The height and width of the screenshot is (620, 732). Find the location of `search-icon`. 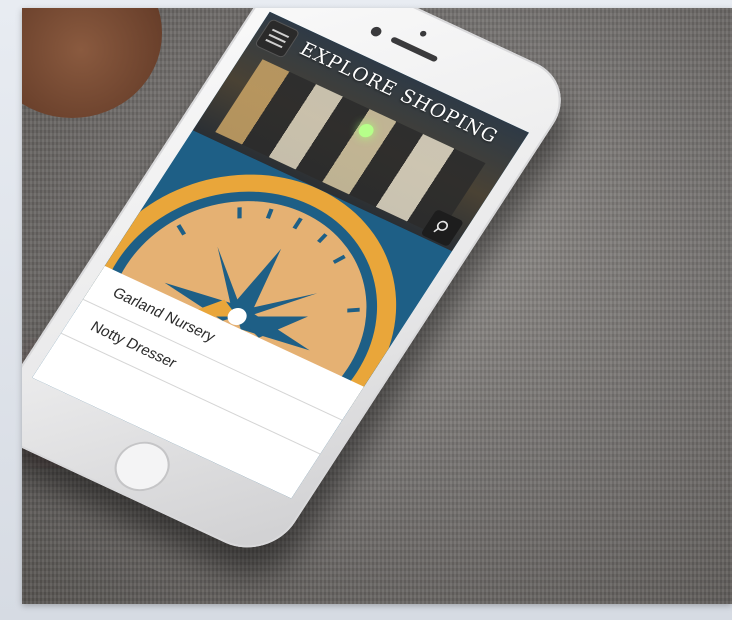

search-icon is located at coordinates (441, 226).